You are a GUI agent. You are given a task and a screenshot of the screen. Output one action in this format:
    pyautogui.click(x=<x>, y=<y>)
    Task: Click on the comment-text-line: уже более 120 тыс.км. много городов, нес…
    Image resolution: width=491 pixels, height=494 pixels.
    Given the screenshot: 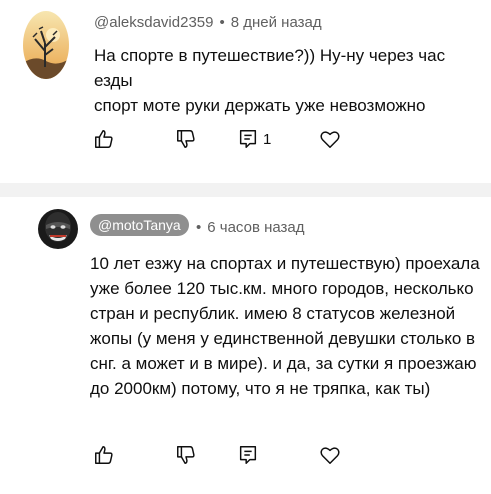 What is the action you would take?
    pyautogui.click(x=282, y=288)
    